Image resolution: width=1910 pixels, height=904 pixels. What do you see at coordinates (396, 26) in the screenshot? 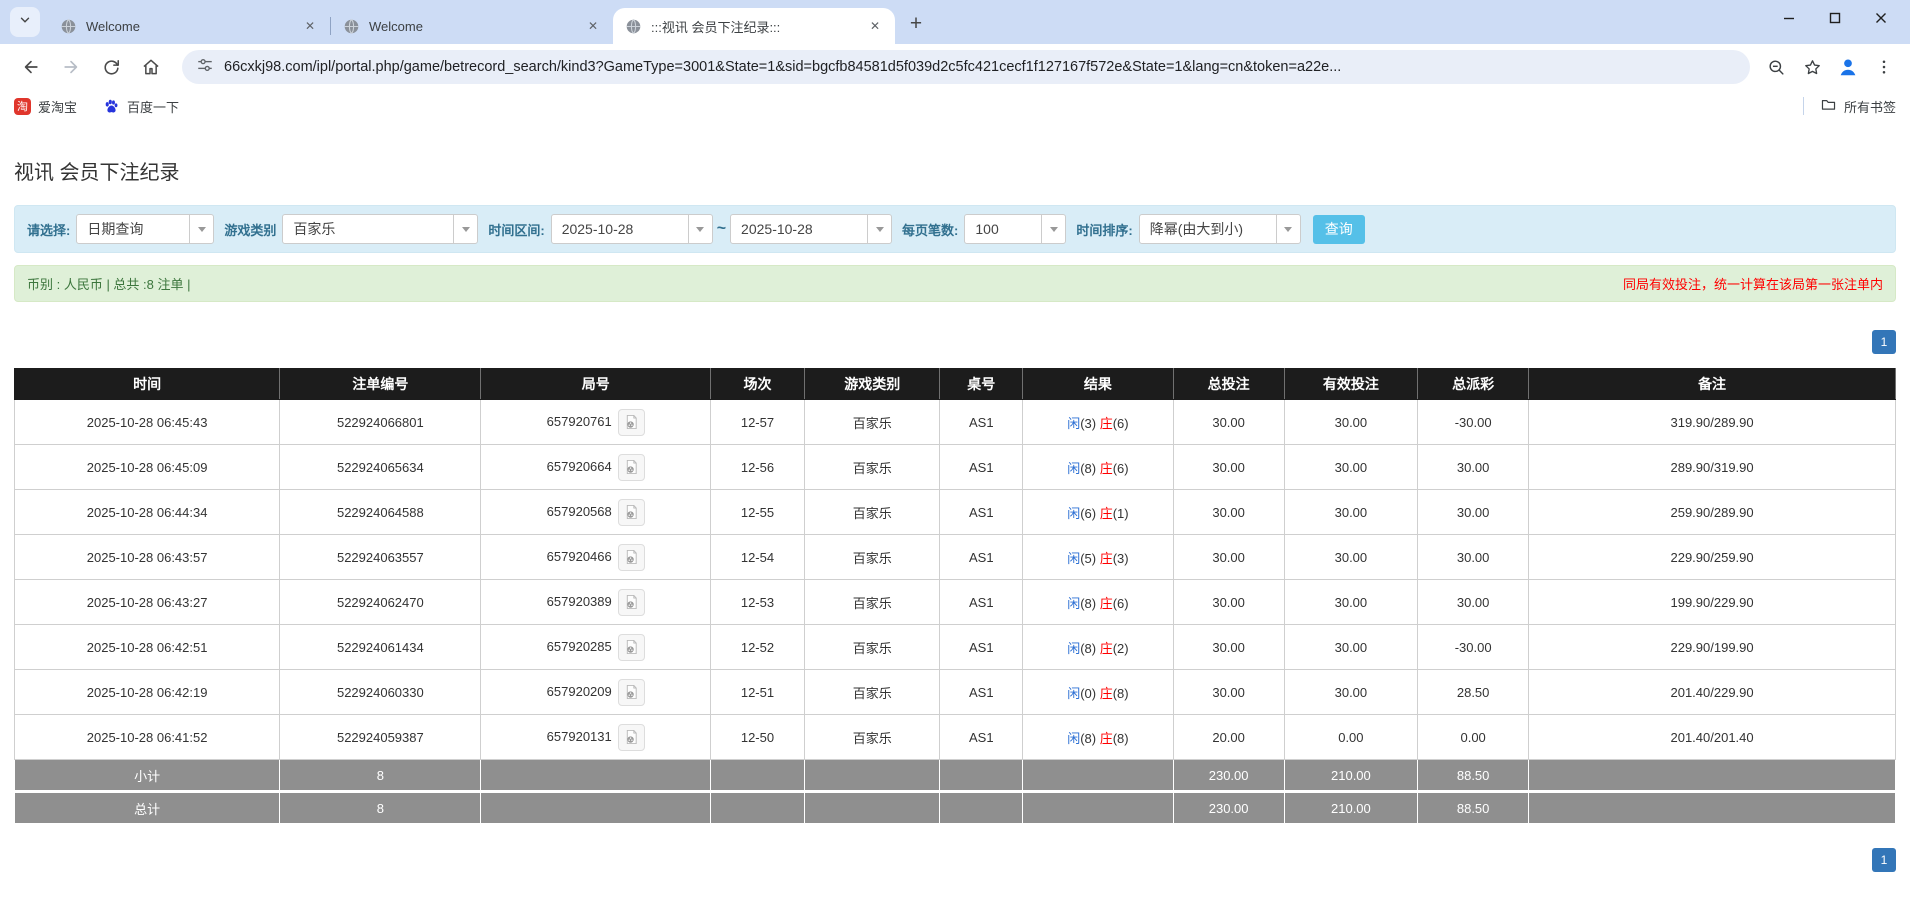
I see `tab-label: Welcome` at bounding box center [396, 26].